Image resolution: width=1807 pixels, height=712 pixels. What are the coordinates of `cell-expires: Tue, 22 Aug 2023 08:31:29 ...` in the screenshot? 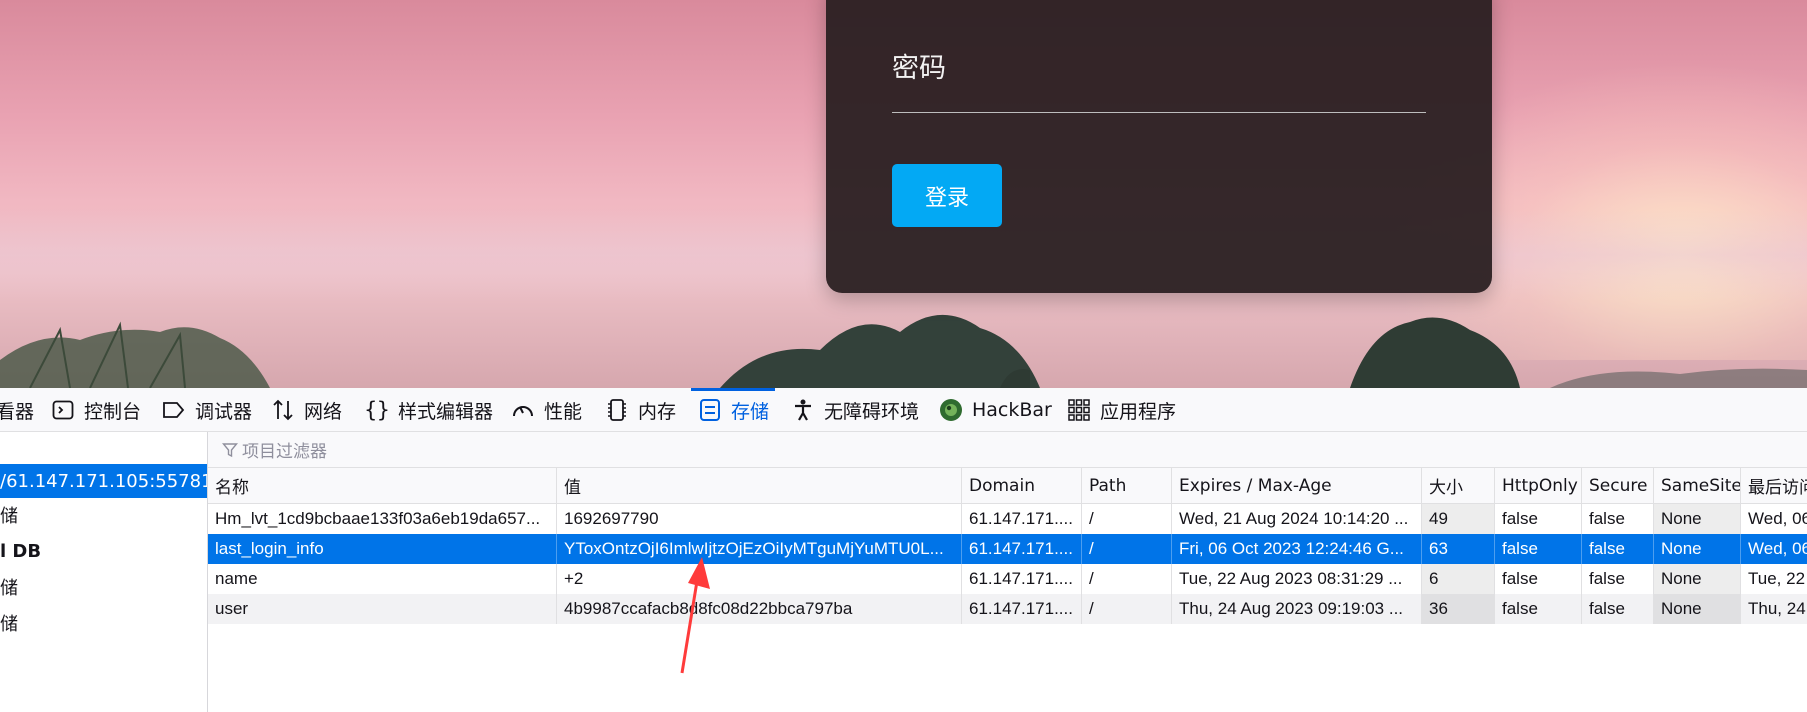 It's located at (1297, 579).